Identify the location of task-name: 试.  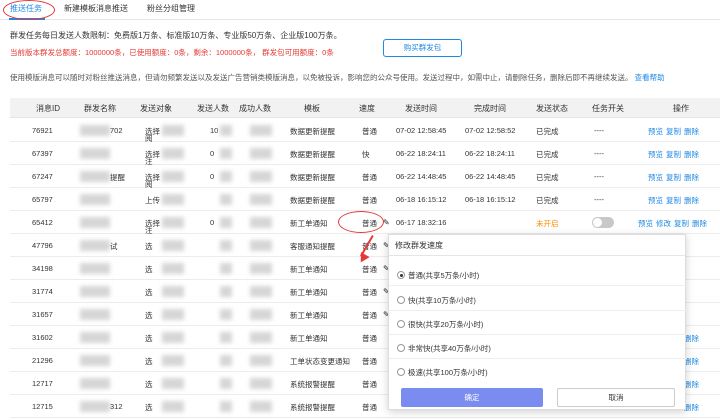
(114, 246).